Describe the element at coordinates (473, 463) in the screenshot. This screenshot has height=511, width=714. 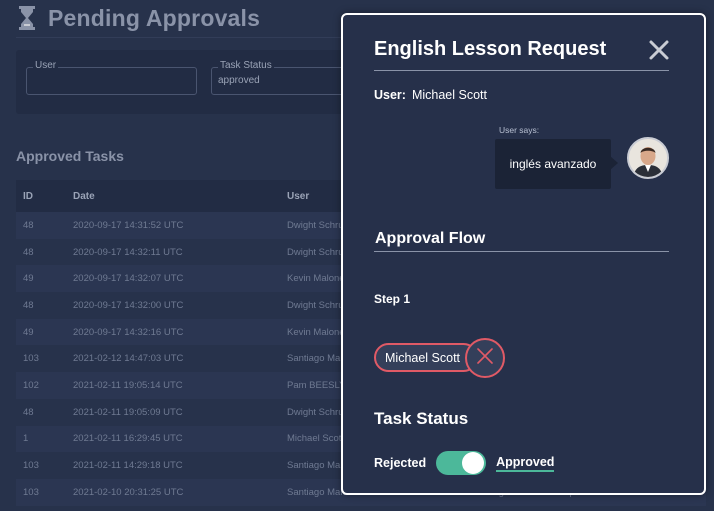
I see `toggle-knob` at that location.